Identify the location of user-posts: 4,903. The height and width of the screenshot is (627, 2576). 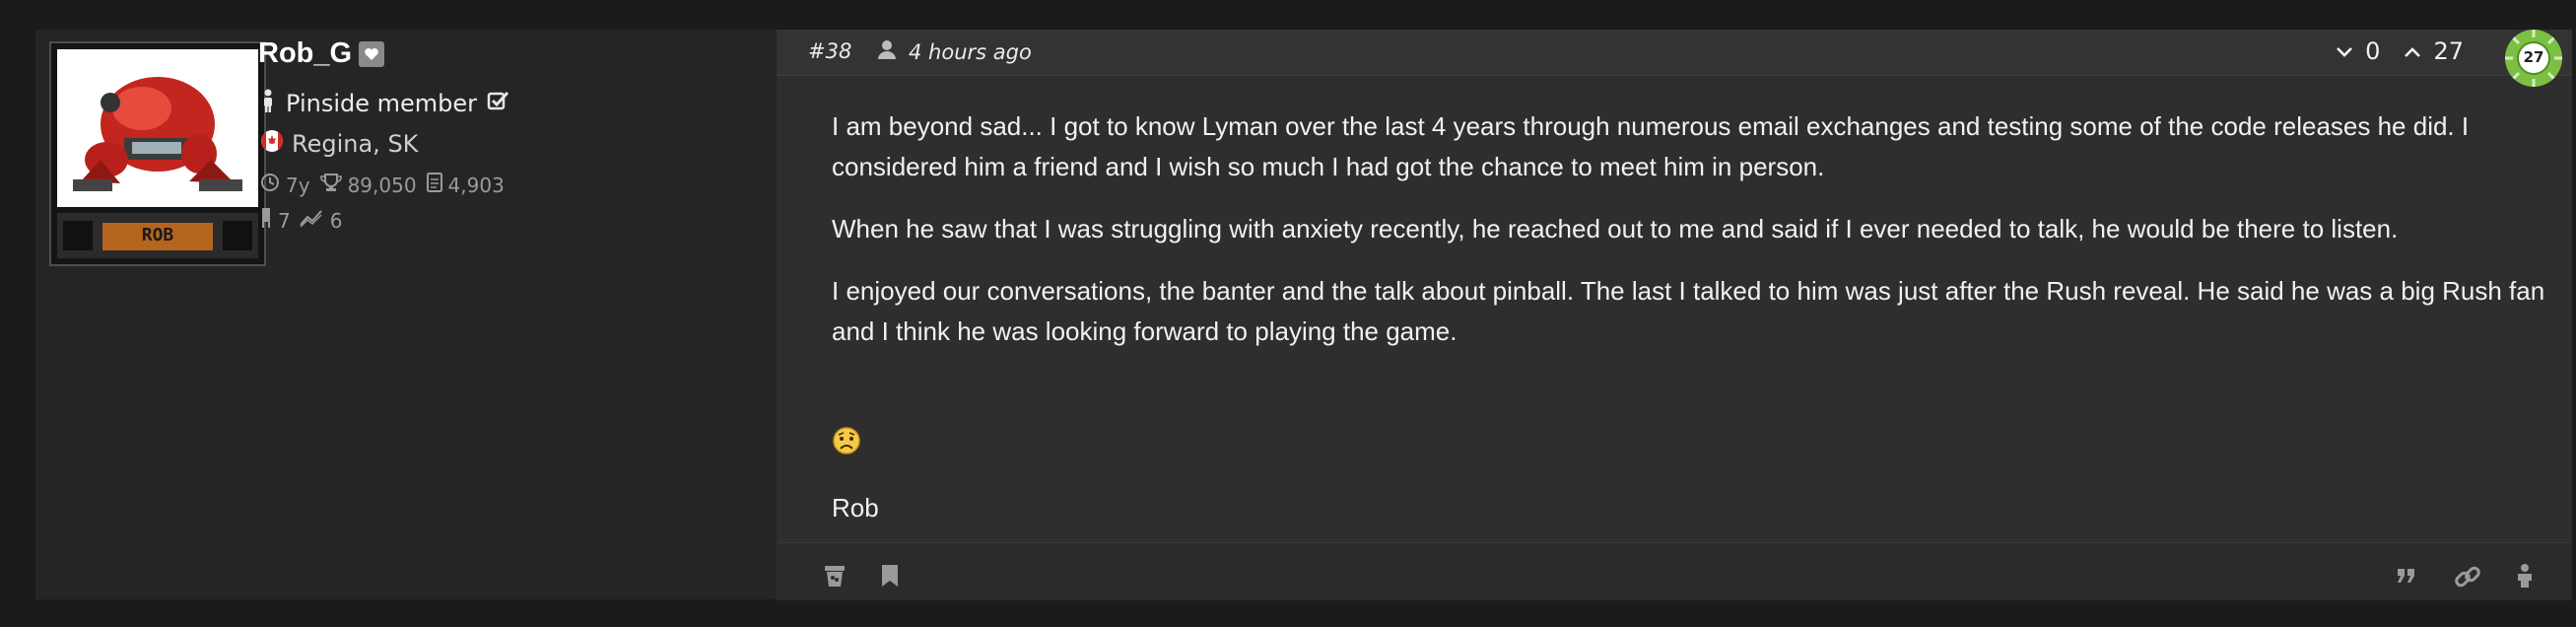
(476, 185).